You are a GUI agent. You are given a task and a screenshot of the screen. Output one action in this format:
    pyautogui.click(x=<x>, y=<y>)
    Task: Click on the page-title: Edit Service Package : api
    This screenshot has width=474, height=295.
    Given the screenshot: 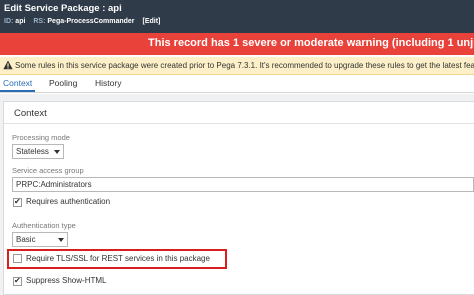 What is the action you would take?
    pyautogui.click(x=63, y=8)
    